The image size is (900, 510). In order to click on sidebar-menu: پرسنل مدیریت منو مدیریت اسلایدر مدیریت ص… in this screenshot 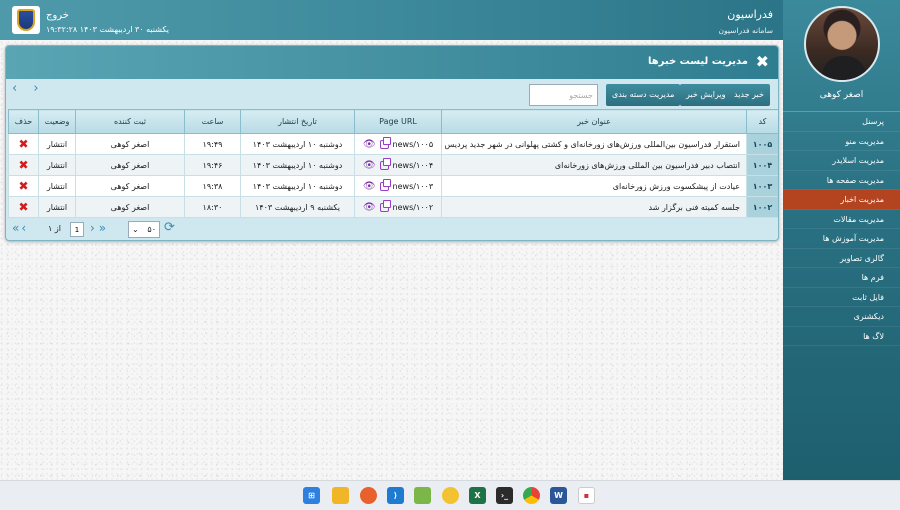, I will do `click(841, 229)`.